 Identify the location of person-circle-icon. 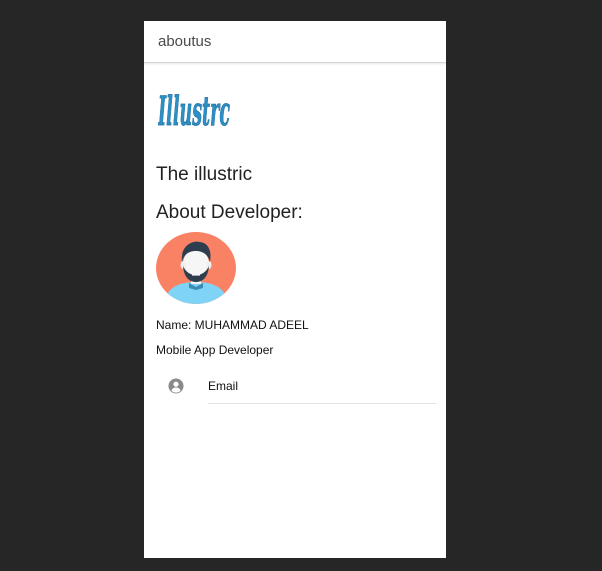
(176, 386).